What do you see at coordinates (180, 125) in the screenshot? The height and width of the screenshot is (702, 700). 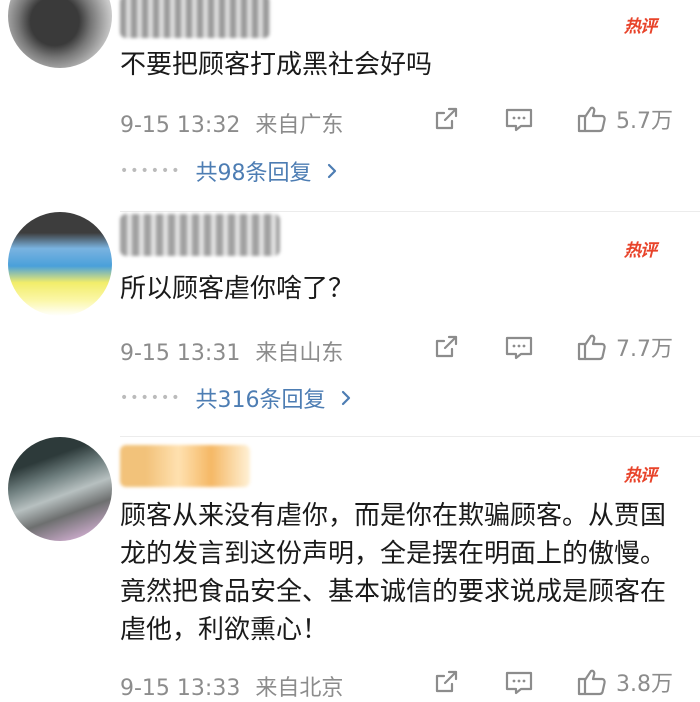 I see `comment-date: 9-15 13:32` at bounding box center [180, 125].